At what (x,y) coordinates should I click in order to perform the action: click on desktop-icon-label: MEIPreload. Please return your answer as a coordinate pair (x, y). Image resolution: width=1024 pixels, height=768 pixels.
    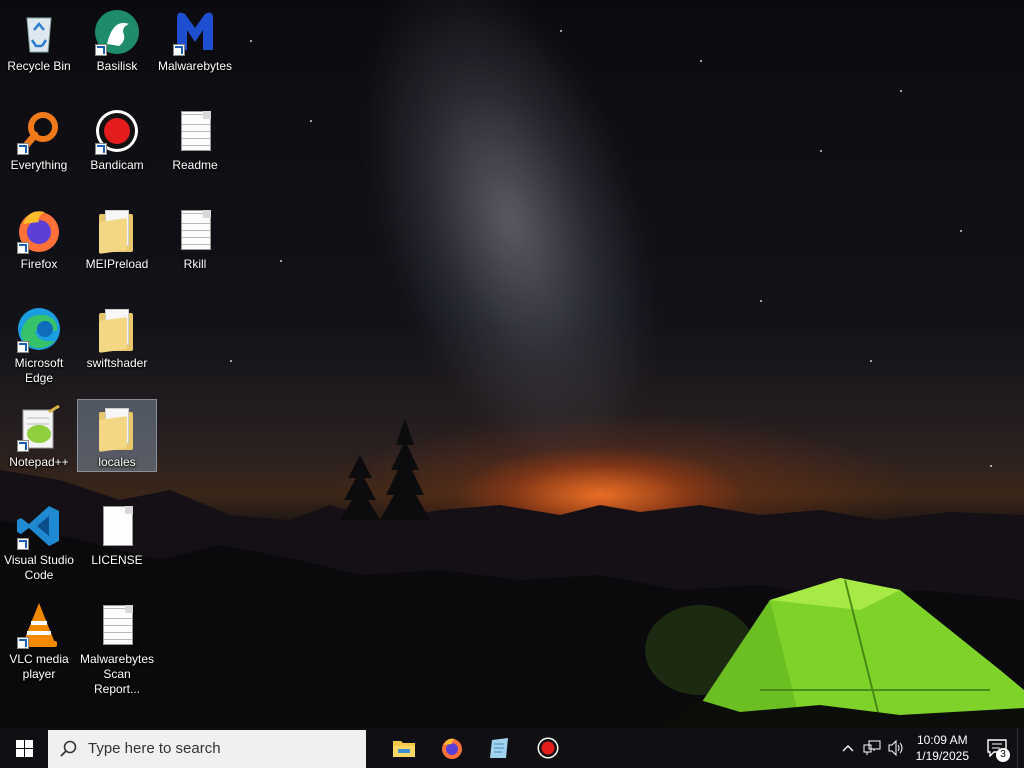
    Looking at the image, I should click on (117, 264).